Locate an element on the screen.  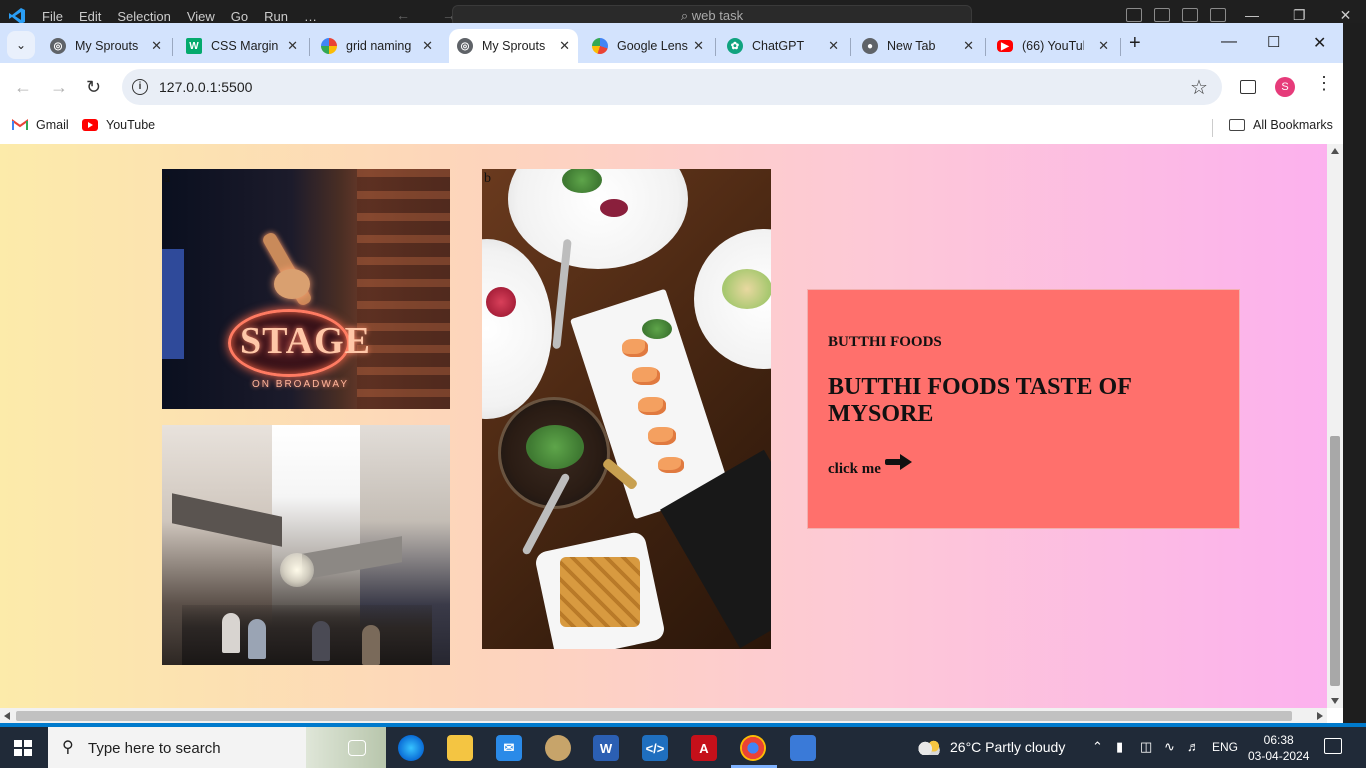
salad is located at coordinates (746, 289).